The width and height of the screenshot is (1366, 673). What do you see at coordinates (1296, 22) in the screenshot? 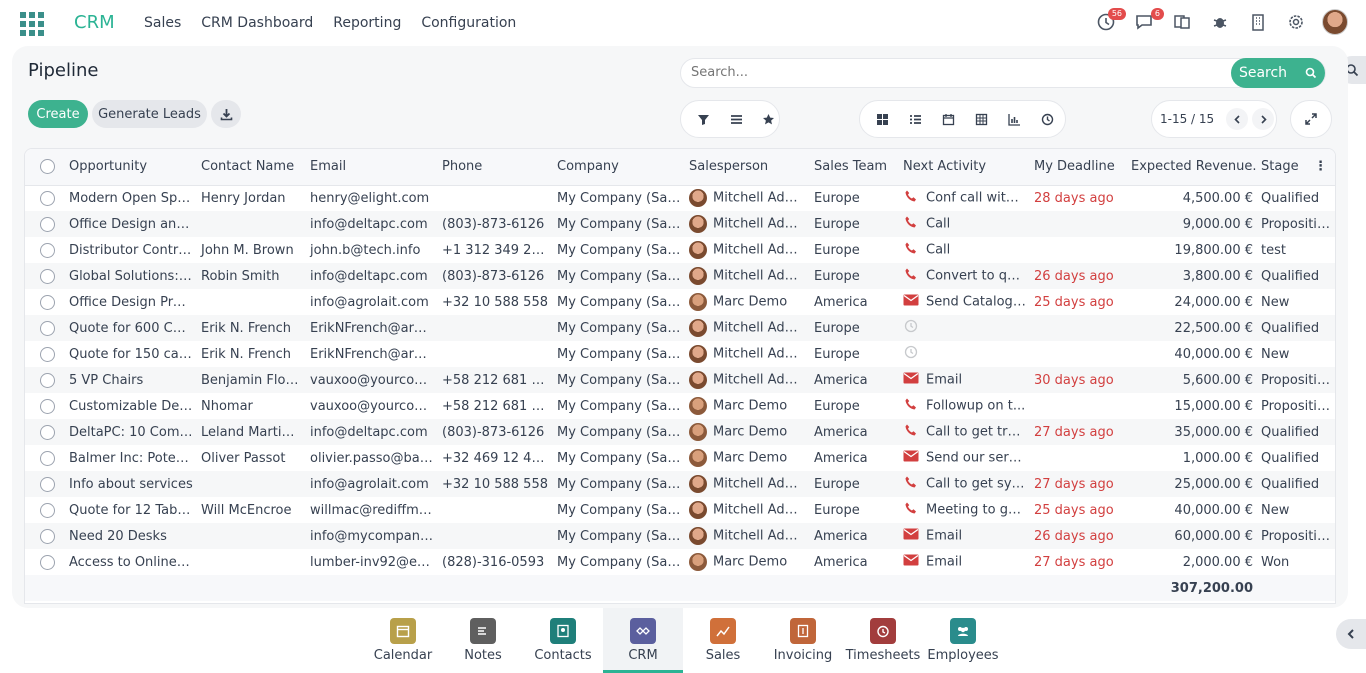
I see `settings-gear-icon` at bounding box center [1296, 22].